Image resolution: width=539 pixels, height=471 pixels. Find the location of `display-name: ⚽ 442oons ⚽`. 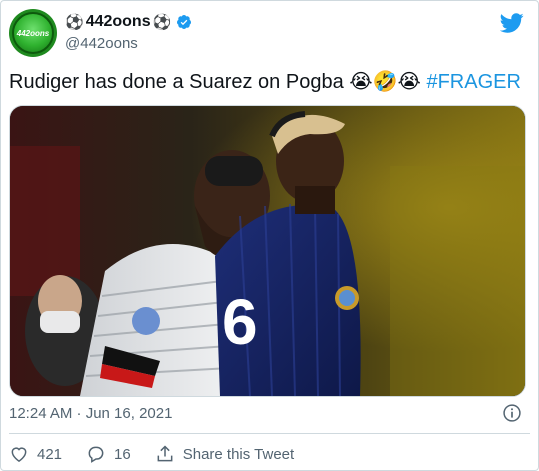

display-name: ⚽ 442oons ⚽ is located at coordinates (128, 22).